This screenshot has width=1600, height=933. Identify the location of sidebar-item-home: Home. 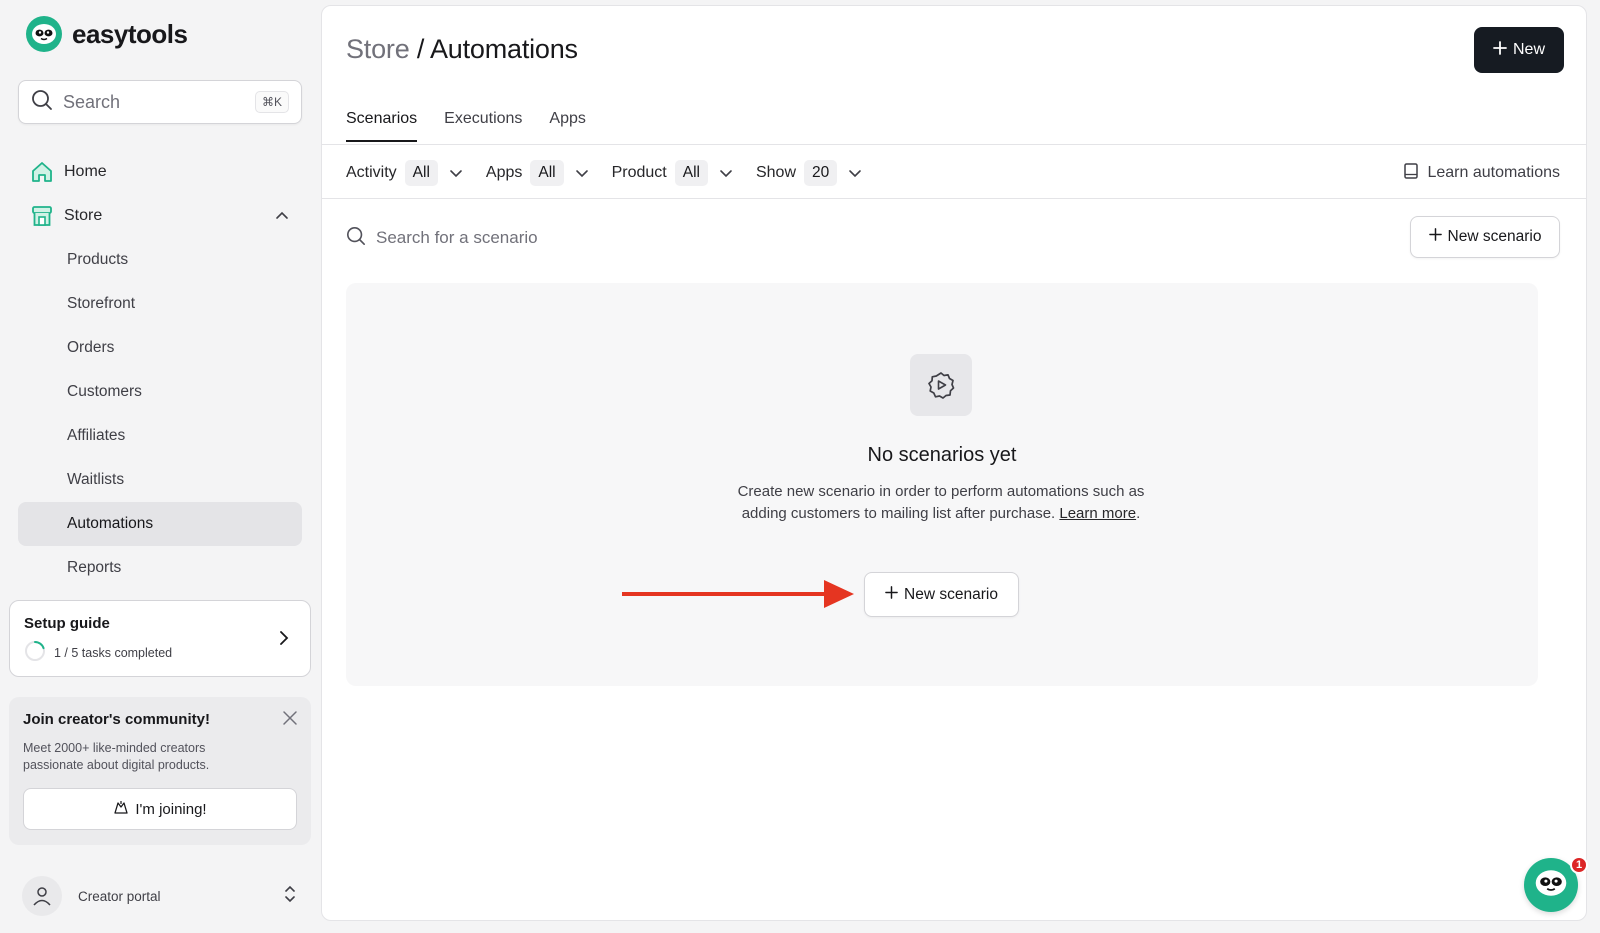
(160, 172).